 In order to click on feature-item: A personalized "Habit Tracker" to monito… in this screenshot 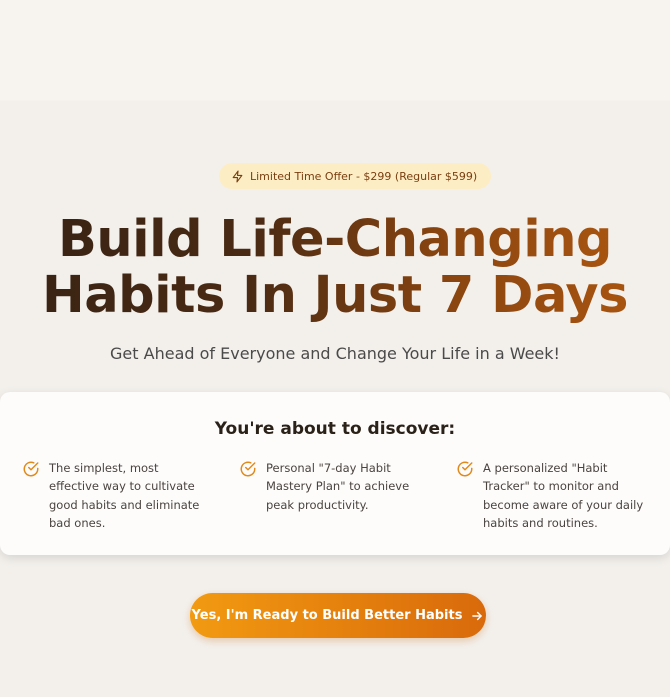, I will do `click(556, 495)`.